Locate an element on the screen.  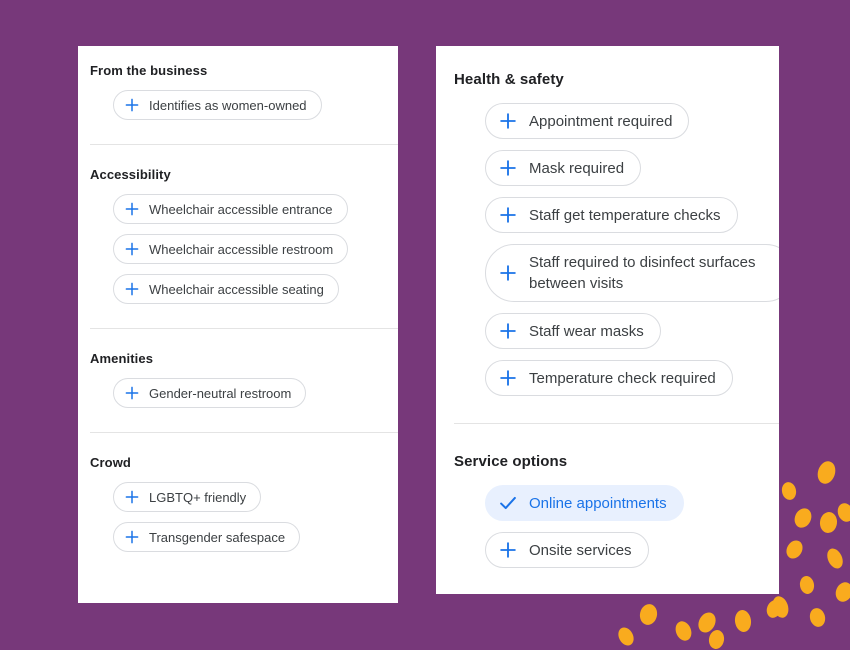
chip-list: Identifies as women-owned is located at coordinates (238, 110).